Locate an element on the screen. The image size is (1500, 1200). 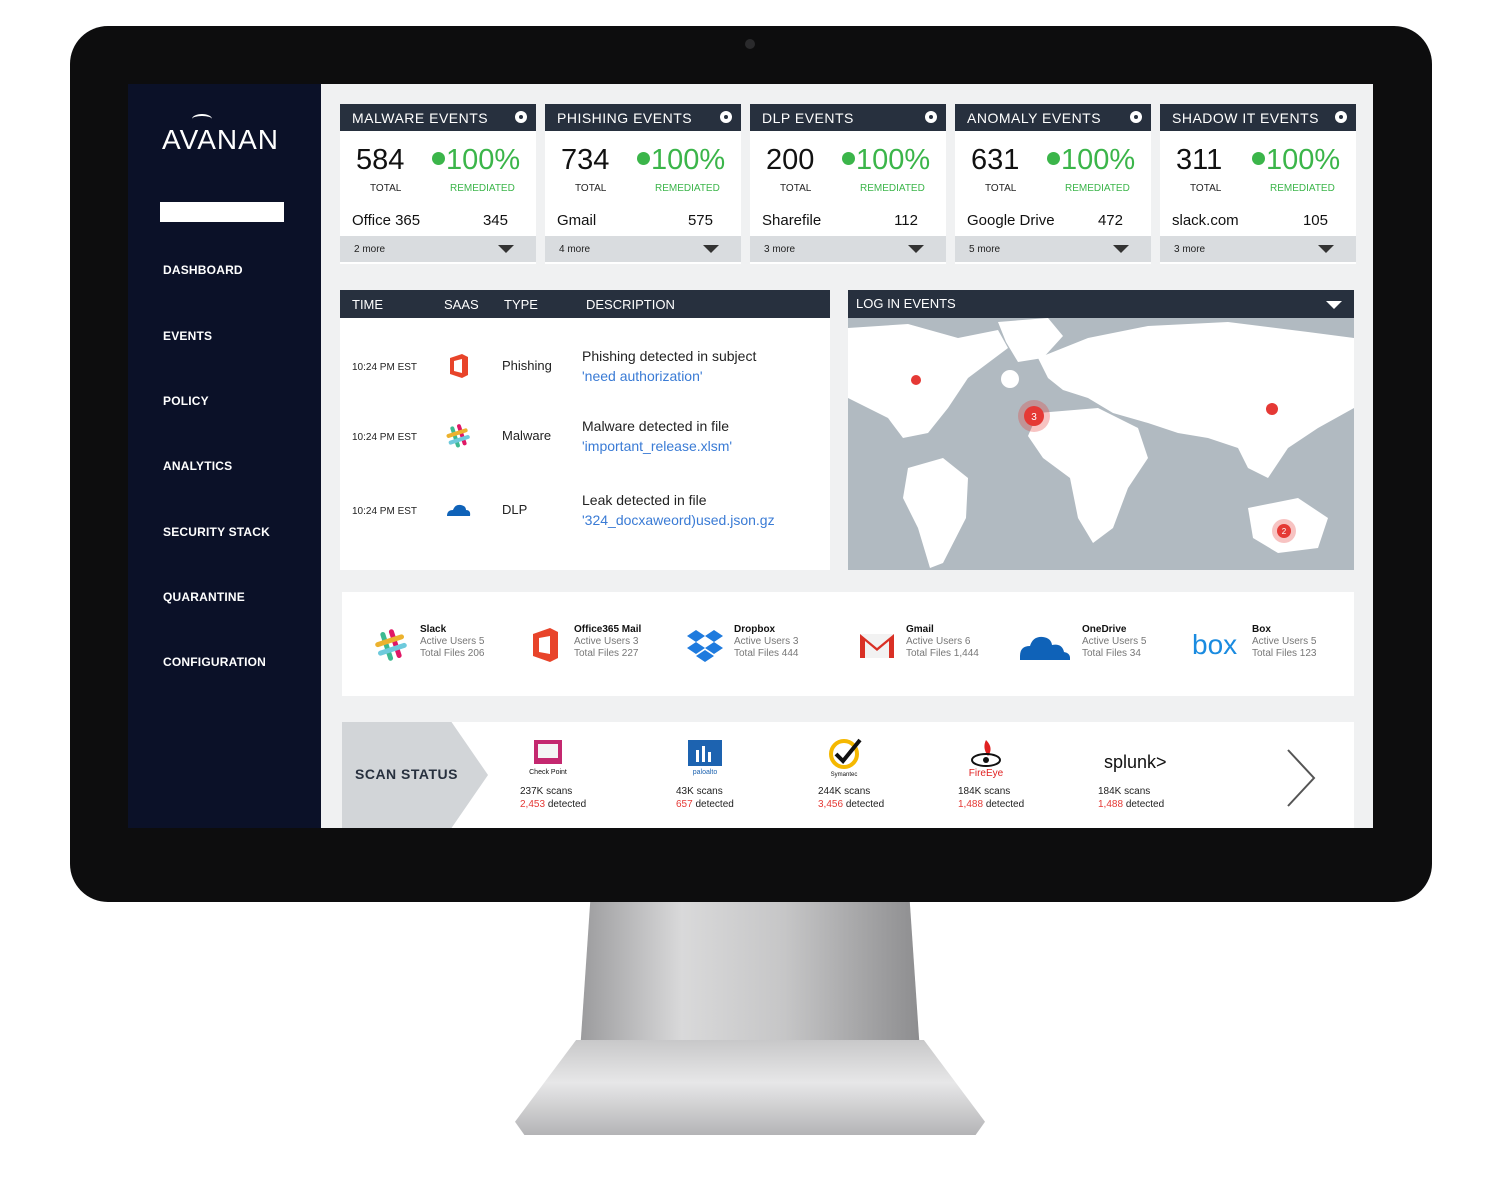
app-logo: AVANAN is located at coordinates (220, 140).